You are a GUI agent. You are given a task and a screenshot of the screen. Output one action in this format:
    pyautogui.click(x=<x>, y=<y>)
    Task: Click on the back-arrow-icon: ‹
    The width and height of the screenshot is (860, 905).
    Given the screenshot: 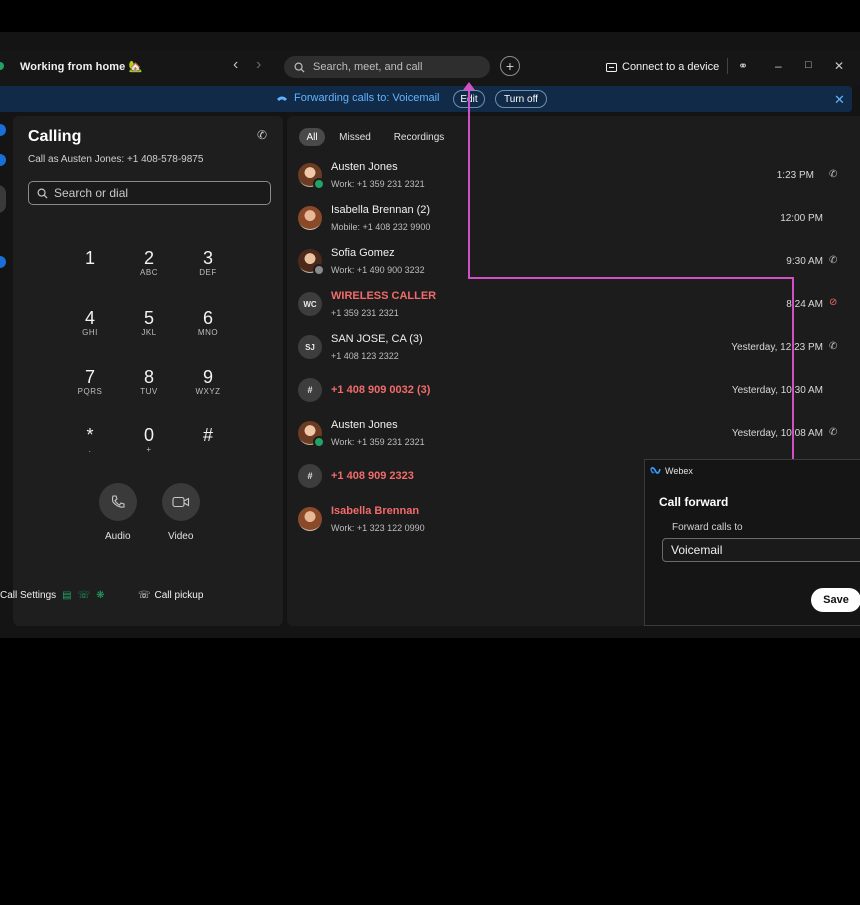 What is the action you would take?
    pyautogui.click(x=235, y=65)
    